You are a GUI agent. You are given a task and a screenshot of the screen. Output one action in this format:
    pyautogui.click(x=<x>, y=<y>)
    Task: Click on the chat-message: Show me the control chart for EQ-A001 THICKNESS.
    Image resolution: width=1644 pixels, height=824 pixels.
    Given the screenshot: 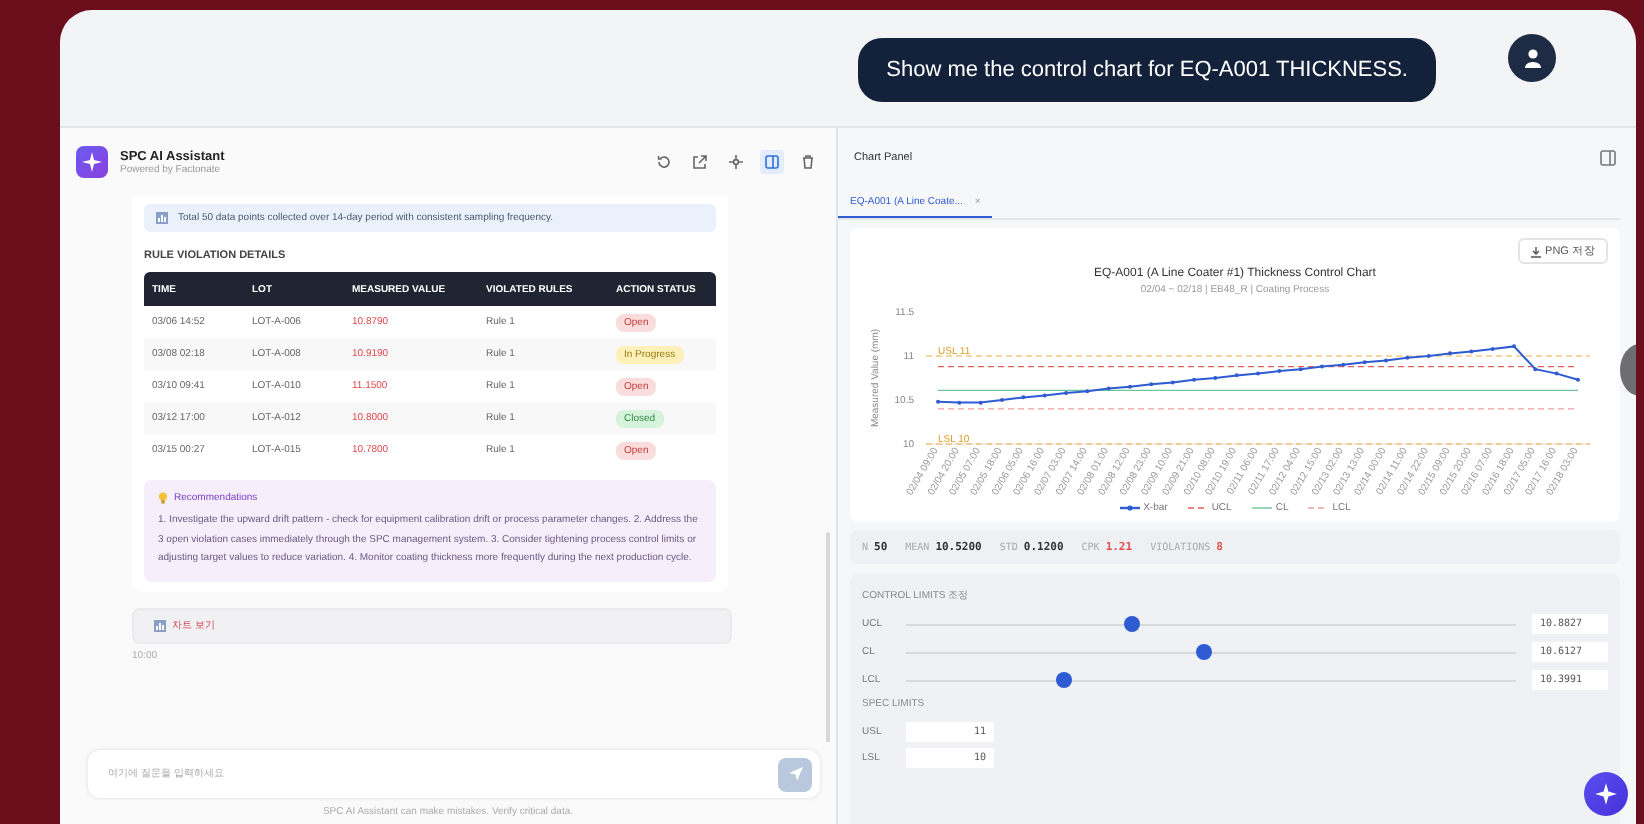 What is the action you would take?
    pyautogui.click(x=1147, y=70)
    